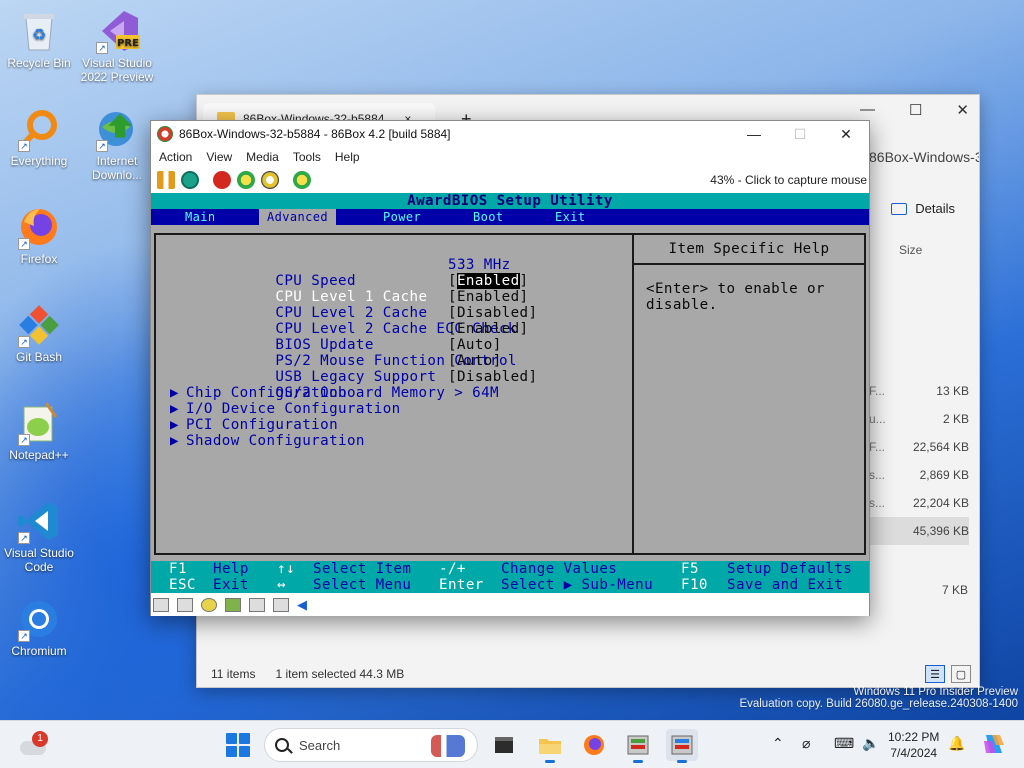 This screenshot has width=1024, height=768. What do you see at coordinates (219, 157) in the screenshot?
I see `menu-view: View` at bounding box center [219, 157].